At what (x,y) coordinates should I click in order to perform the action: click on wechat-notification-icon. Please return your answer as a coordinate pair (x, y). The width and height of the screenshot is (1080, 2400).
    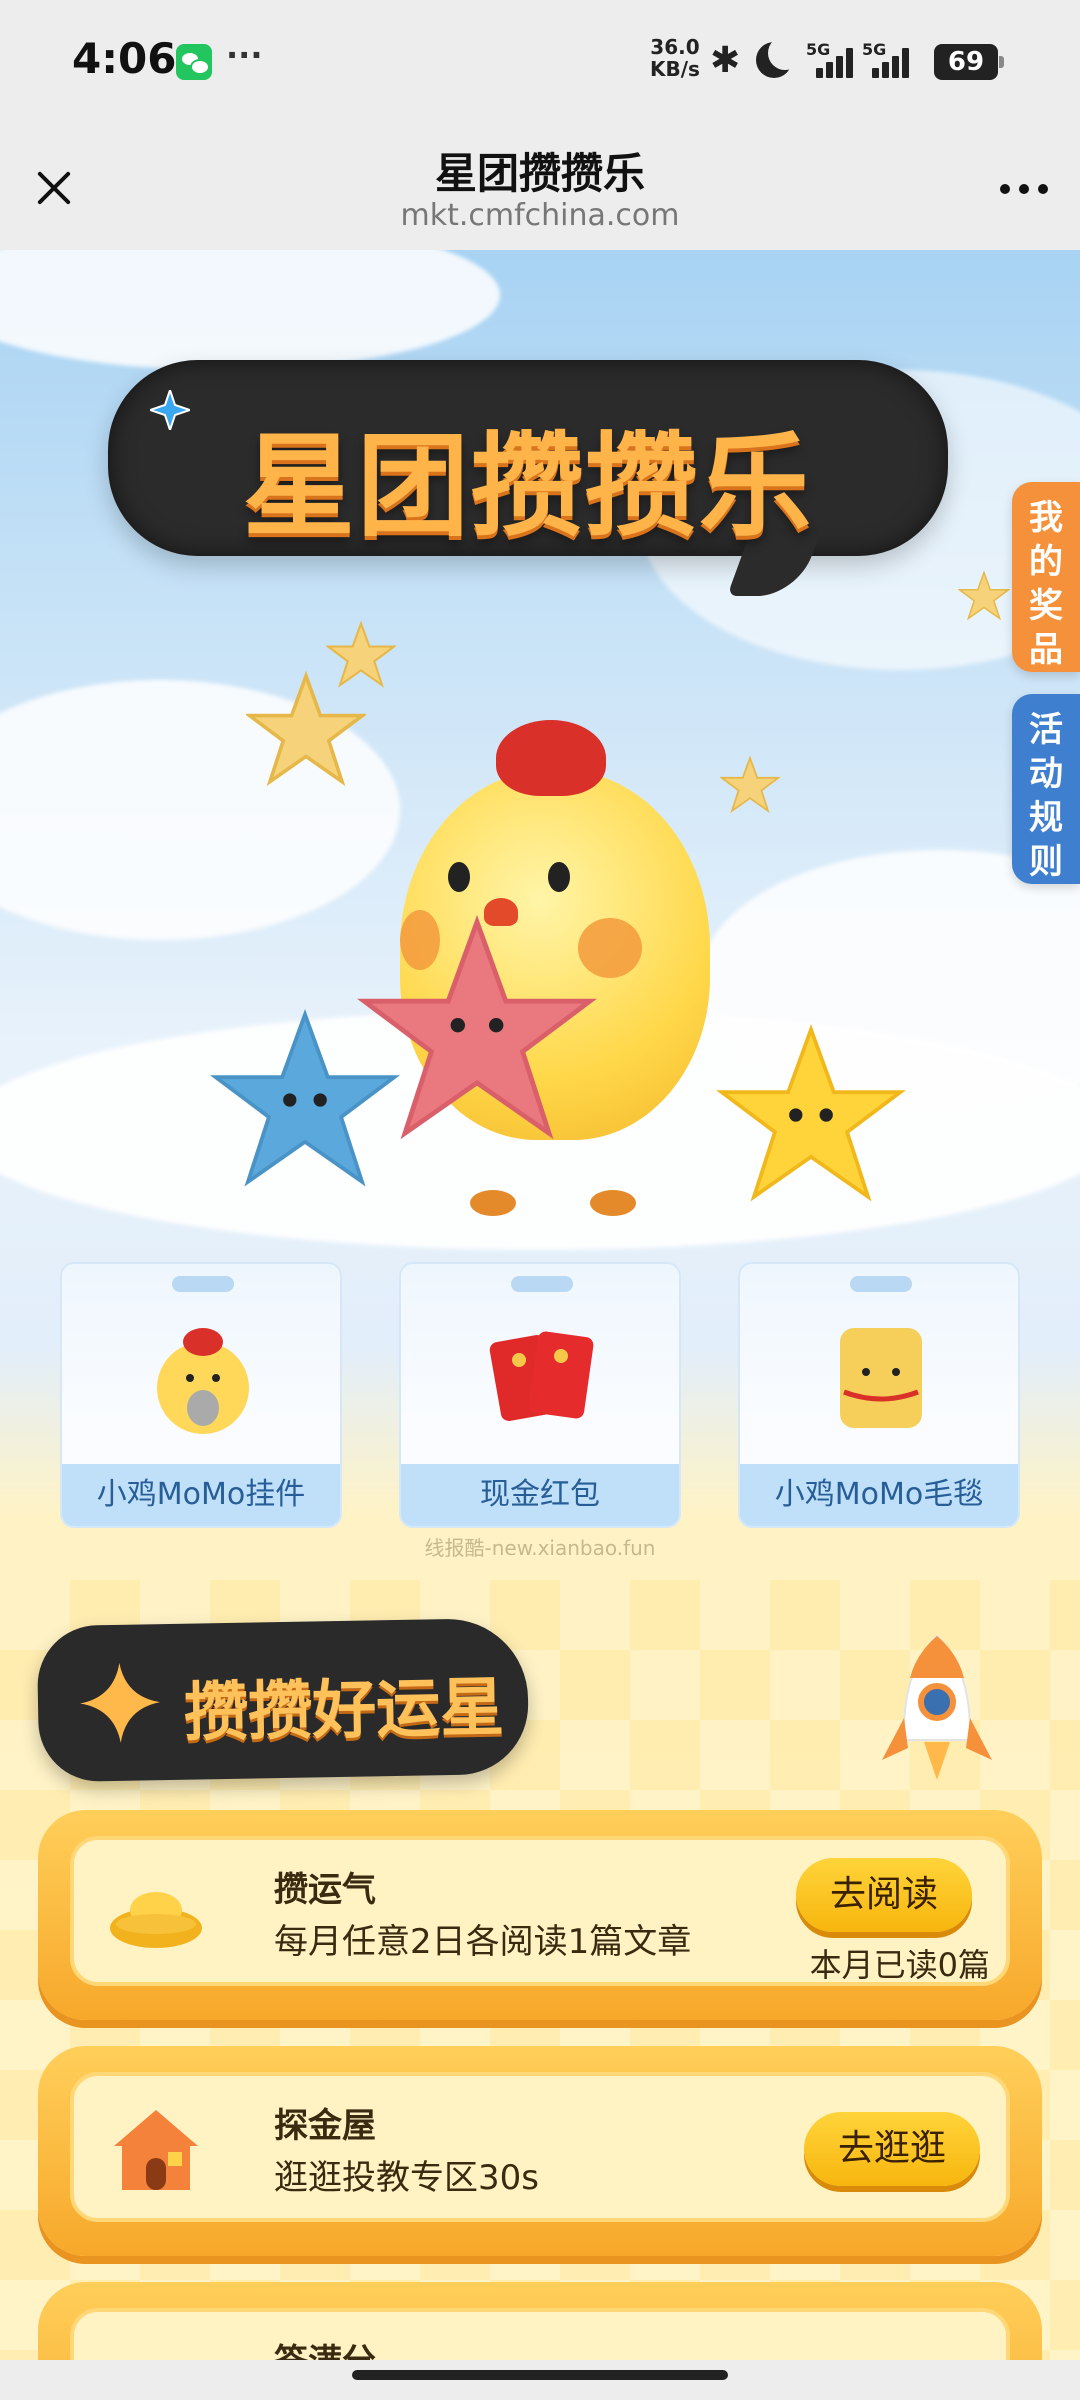
    Looking at the image, I should click on (194, 62).